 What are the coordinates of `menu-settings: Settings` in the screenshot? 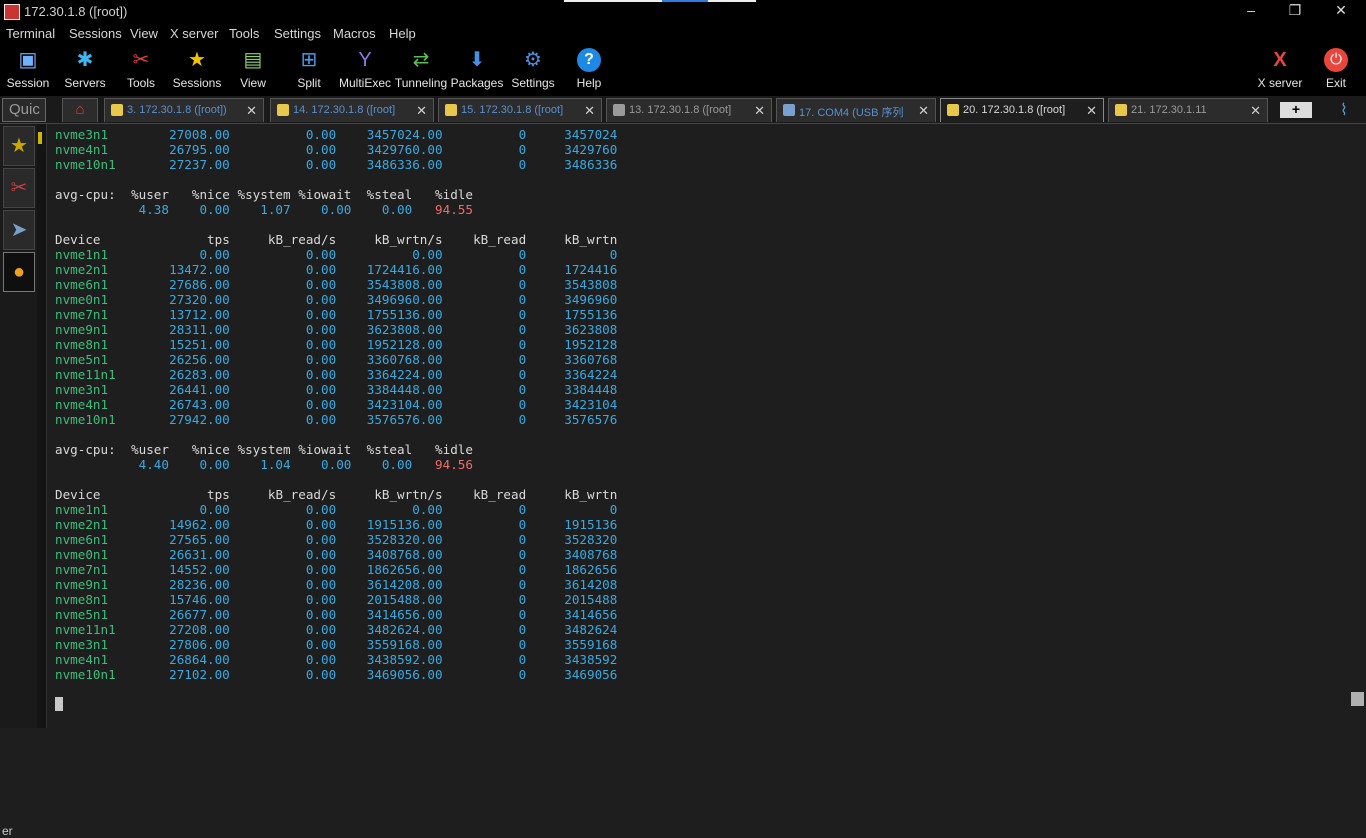 It's located at (297, 33).